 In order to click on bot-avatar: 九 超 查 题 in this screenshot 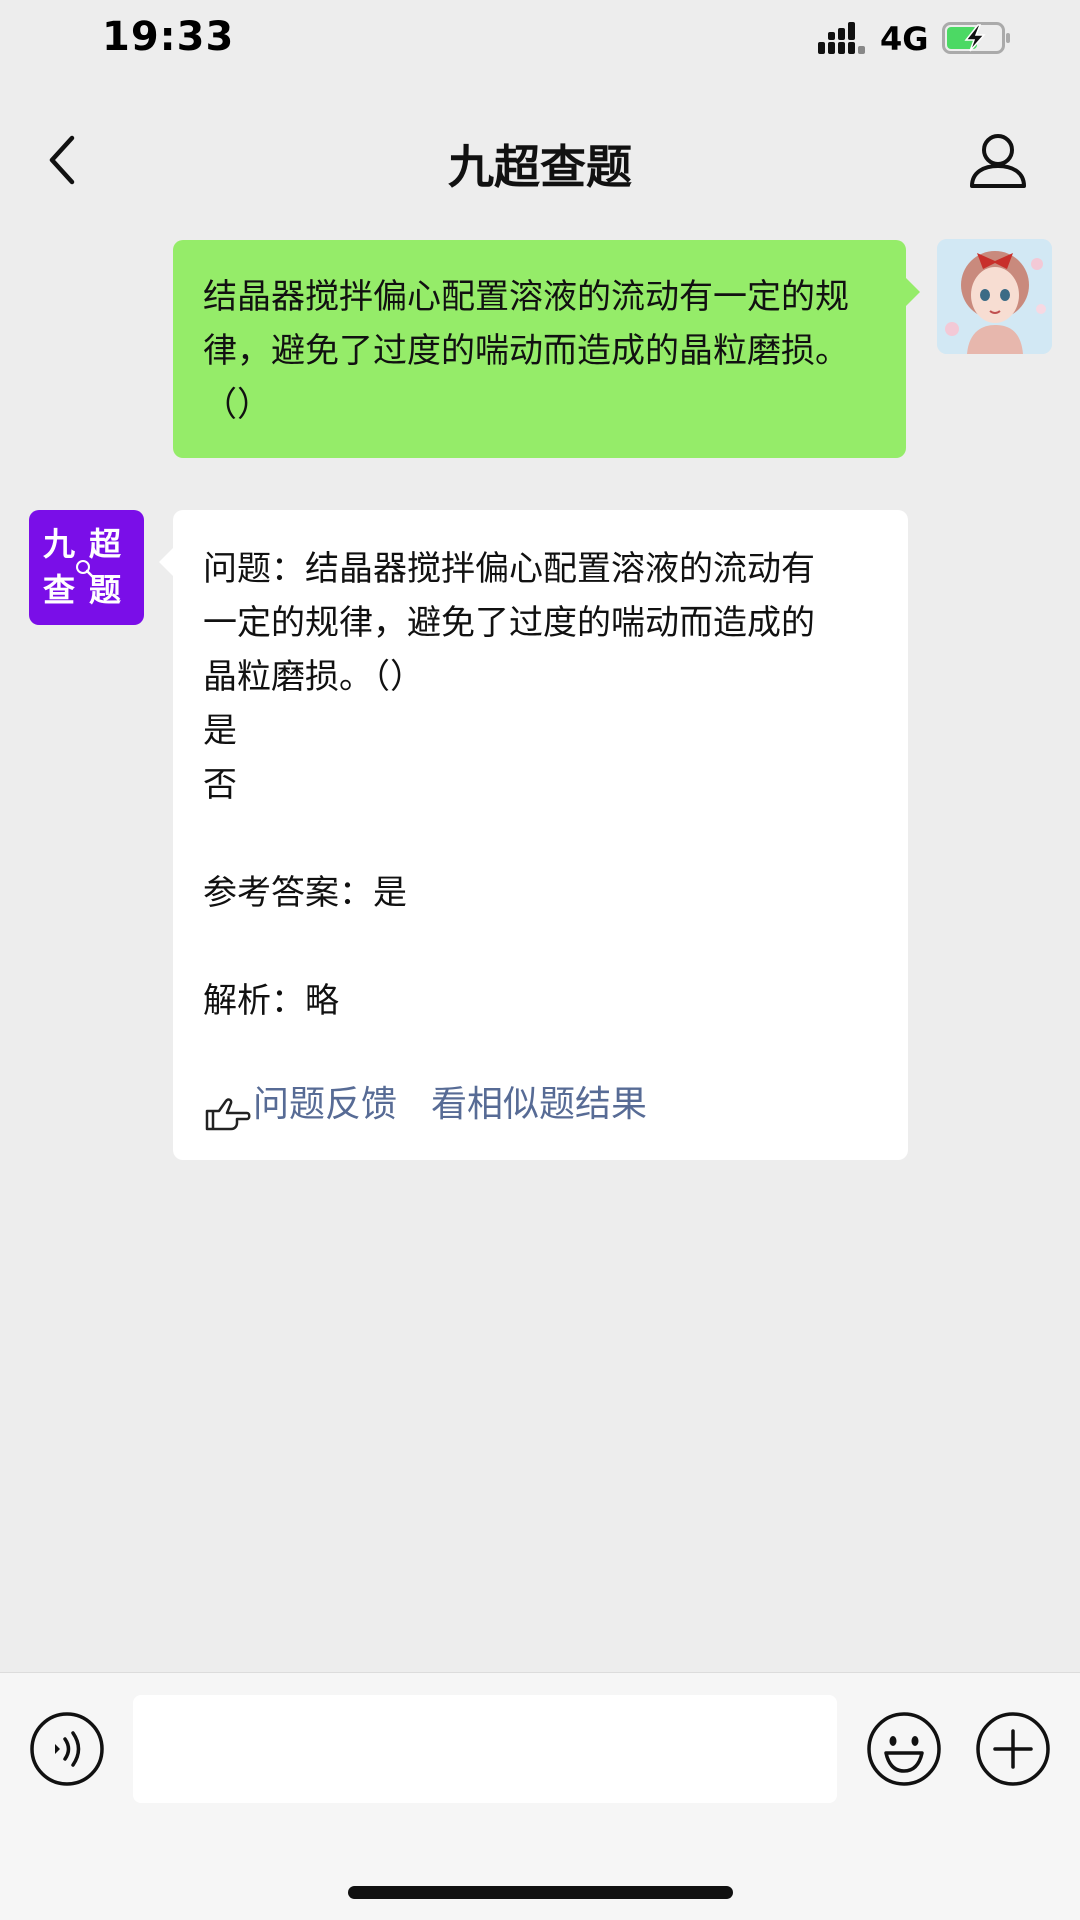, I will do `click(86, 567)`.